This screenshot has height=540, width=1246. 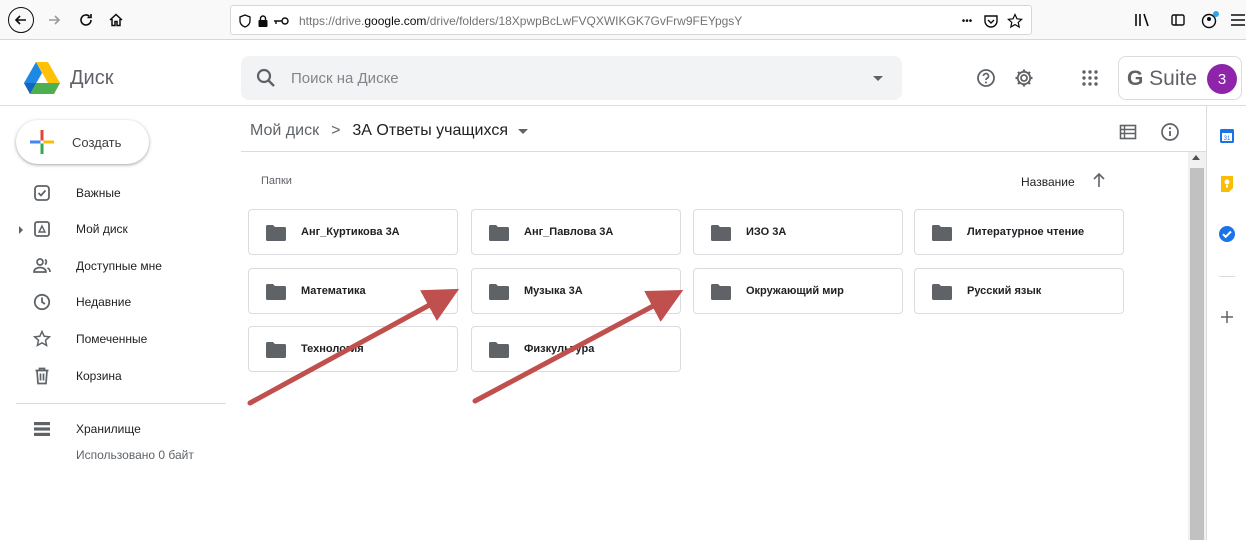 What do you see at coordinates (42, 339) in the screenshot?
I see `star-icon` at bounding box center [42, 339].